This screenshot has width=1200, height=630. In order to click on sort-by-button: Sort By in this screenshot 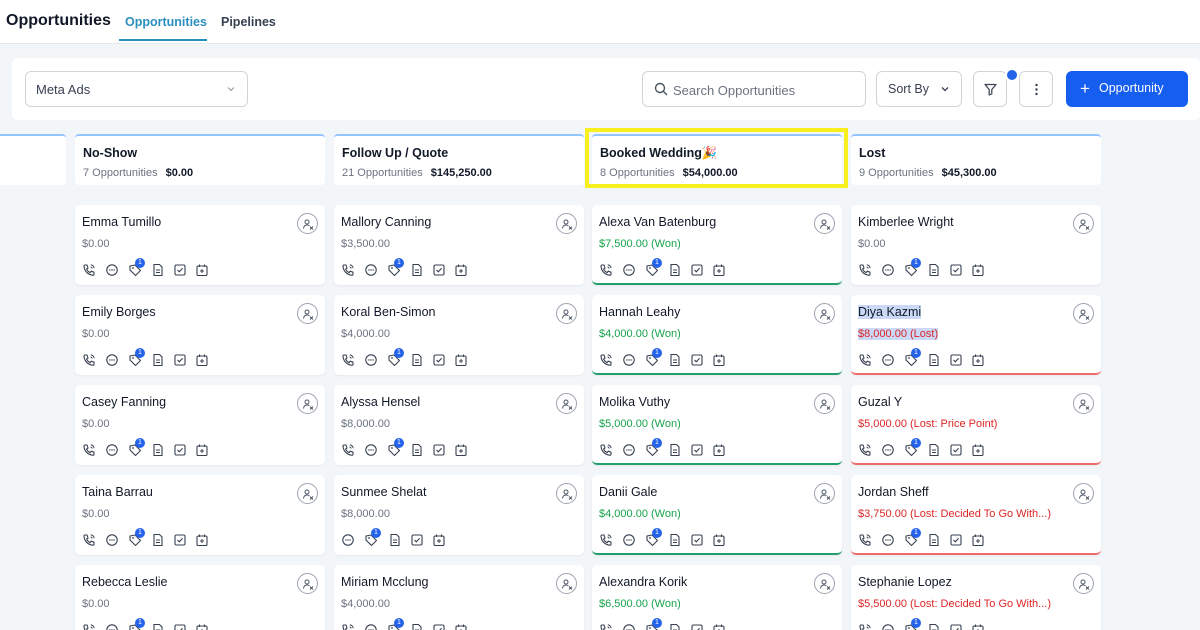, I will do `click(919, 89)`.